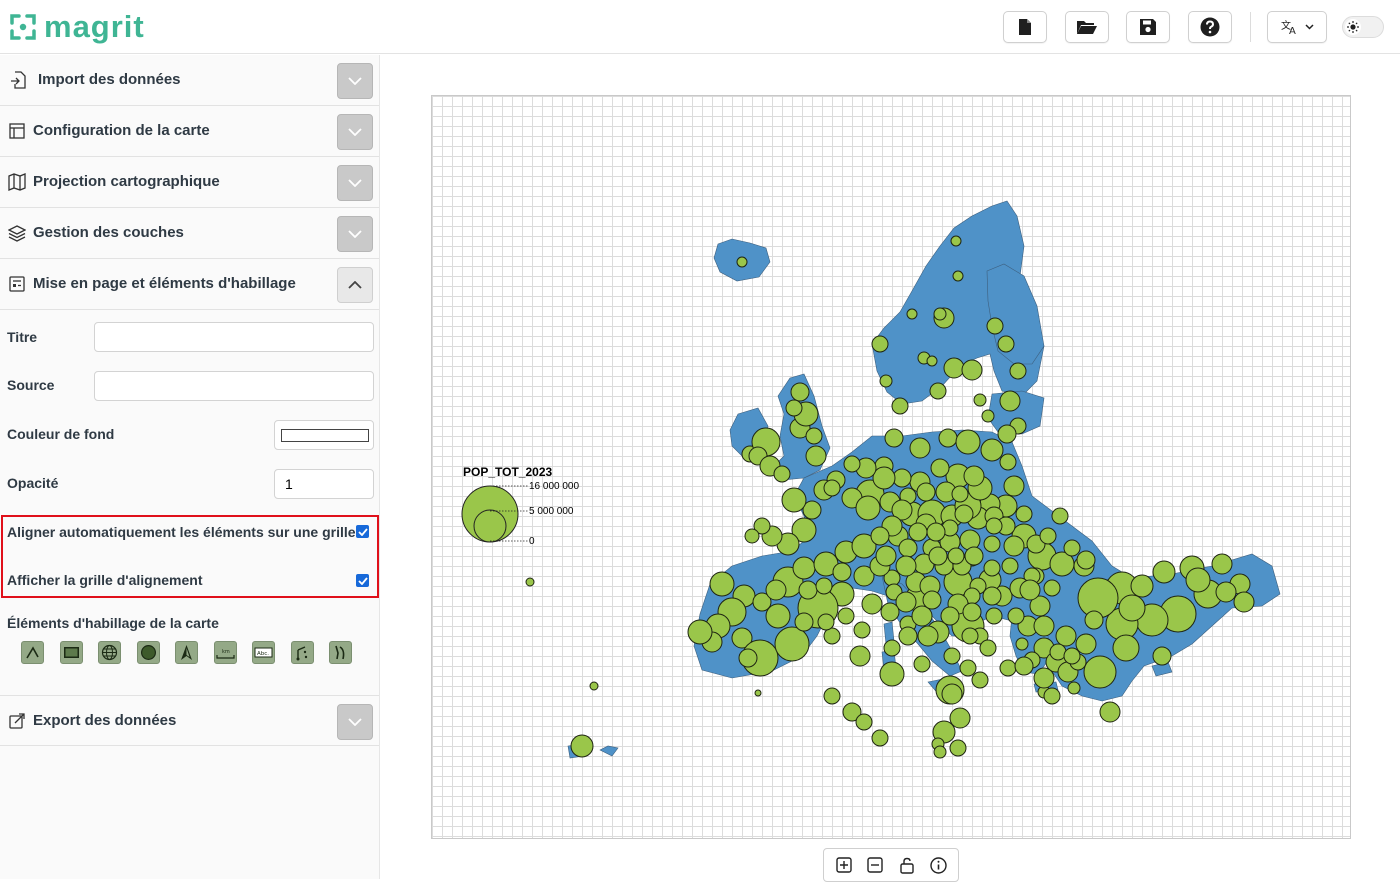  What do you see at coordinates (1087, 27) in the screenshot?
I see `open-project-button` at bounding box center [1087, 27].